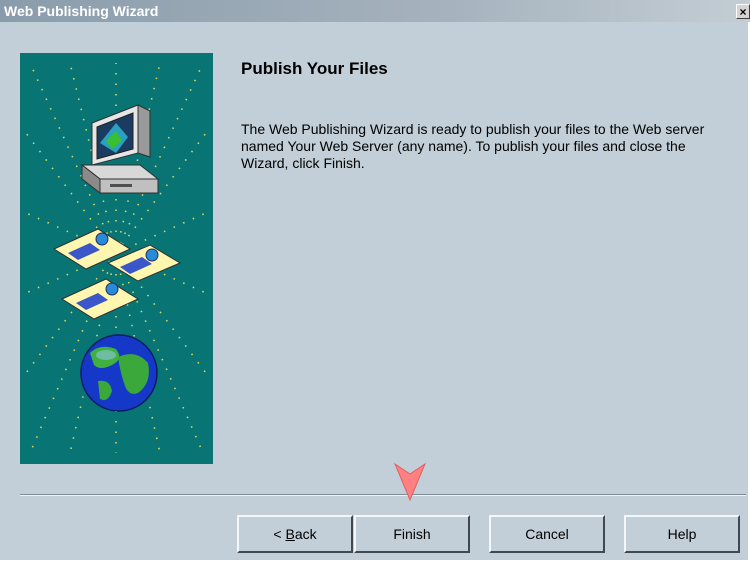 The width and height of the screenshot is (750, 562). I want to click on title-bar: Web Publishing Wizard ×, so click(375, 11).